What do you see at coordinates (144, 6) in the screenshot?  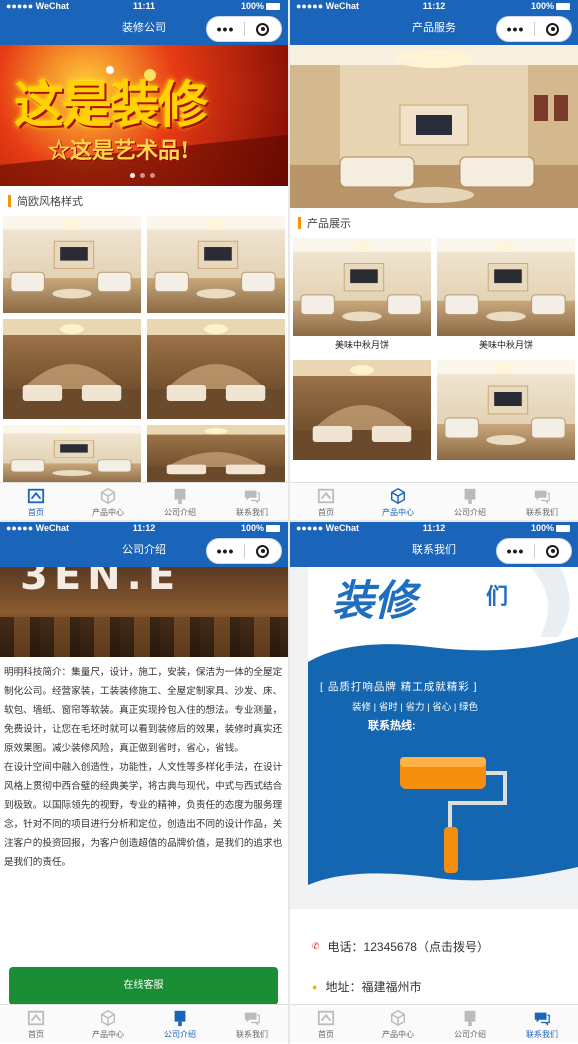 I see `status-bar: ●●●●● WeChat 11:11 100%` at bounding box center [144, 6].